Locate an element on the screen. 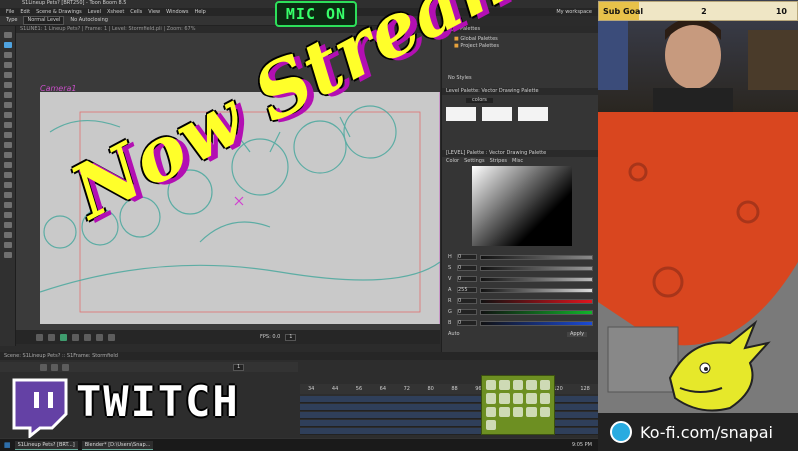 The height and width of the screenshot is (451, 798). selection-tool-icon is located at coordinates (8, 35).